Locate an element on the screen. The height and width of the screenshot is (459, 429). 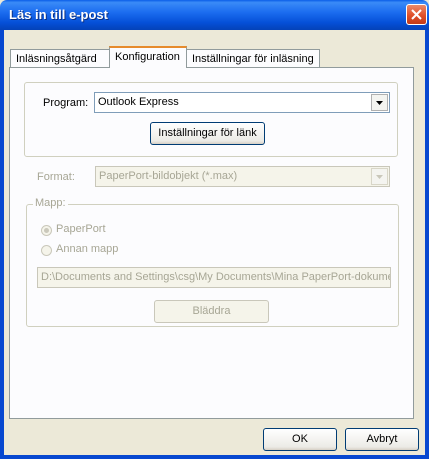
folder-label: Mapp: is located at coordinates (50, 203).